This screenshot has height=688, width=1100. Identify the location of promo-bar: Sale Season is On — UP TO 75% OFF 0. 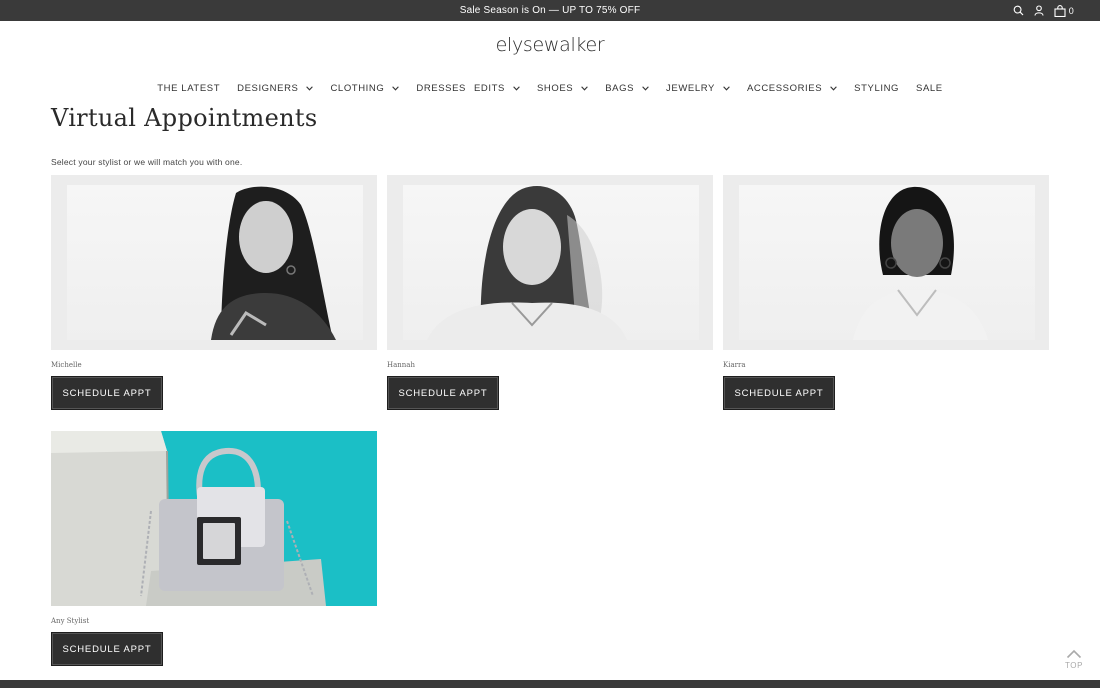
(550, 10).